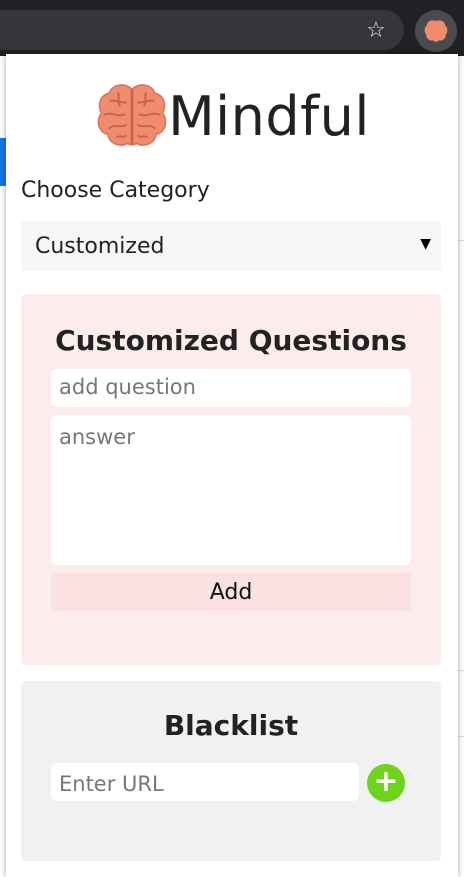 This screenshot has height=877, width=464. What do you see at coordinates (269, 116) in the screenshot?
I see `app-title: Mindful` at bounding box center [269, 116].